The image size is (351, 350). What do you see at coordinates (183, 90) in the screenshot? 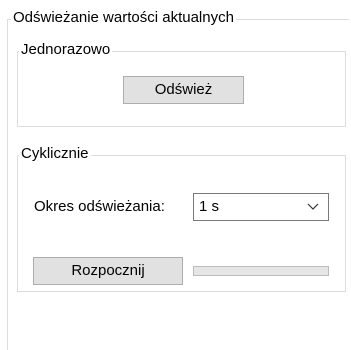
I see `refresh-button: Odśwież` at bounding box center [183, 90].